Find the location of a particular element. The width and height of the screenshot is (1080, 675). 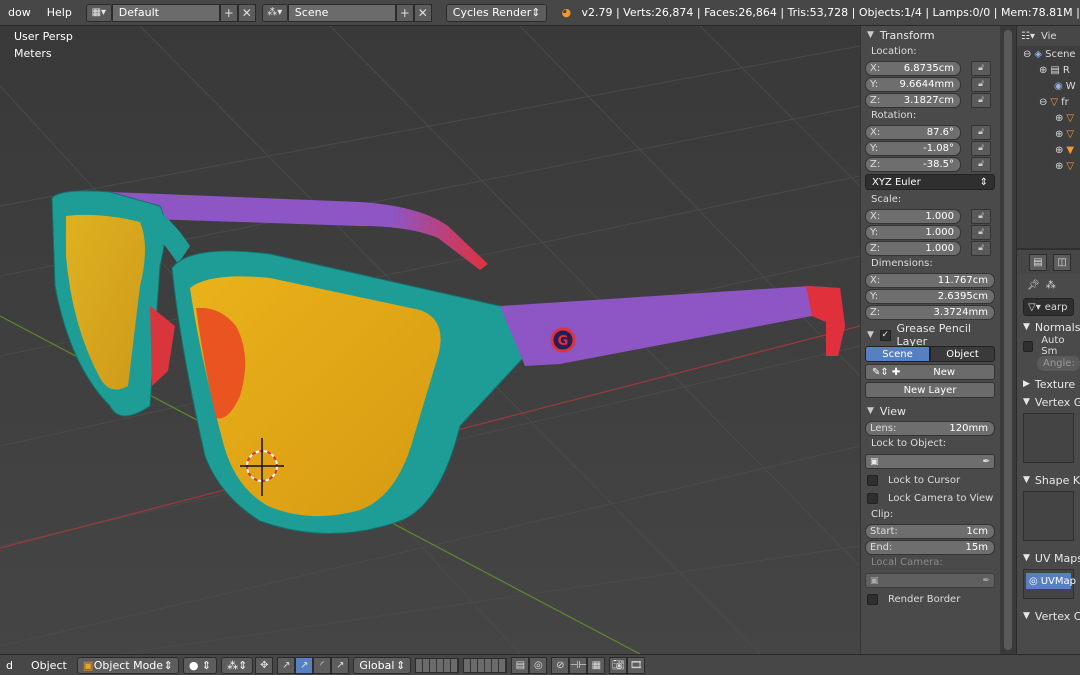

mesh-datablock-field: ▽▾ earp is located at coordinates (1048, 307).